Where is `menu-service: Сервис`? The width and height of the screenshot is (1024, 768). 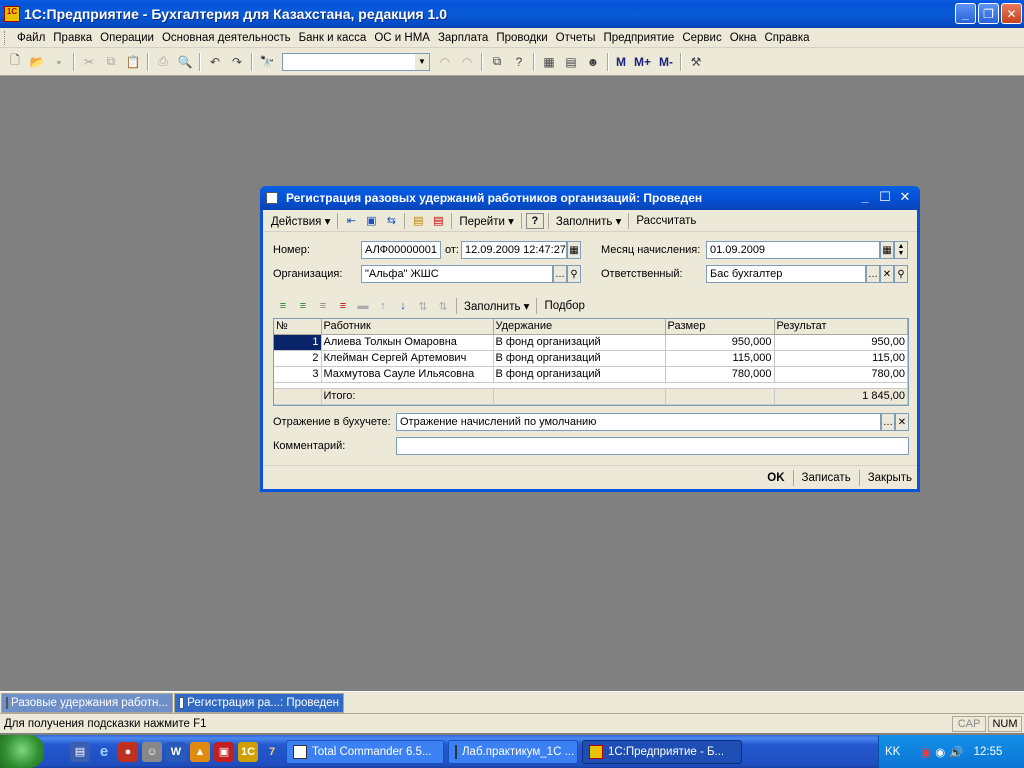 menu-service: Сервис is located at coordinates (701, 38).